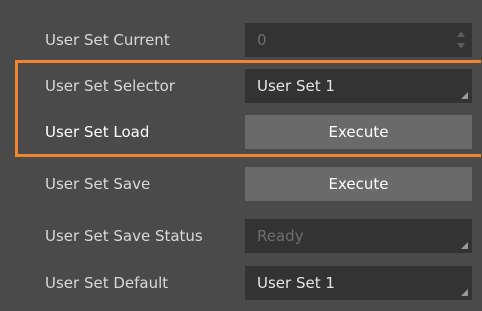 This screenshot has height=311, width=482. I want to click on user-set-current-value: 0, so click(262, 40).